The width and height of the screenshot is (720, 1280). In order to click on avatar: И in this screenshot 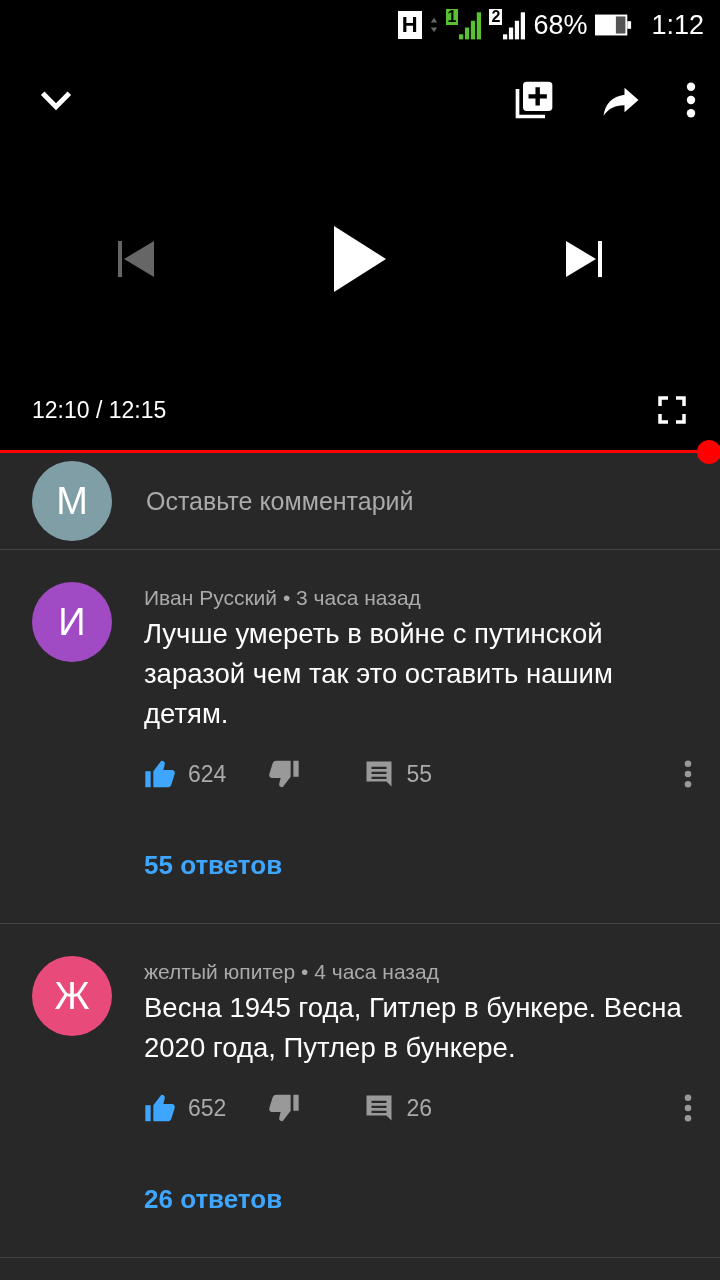, I will do `click(72, 622)`.